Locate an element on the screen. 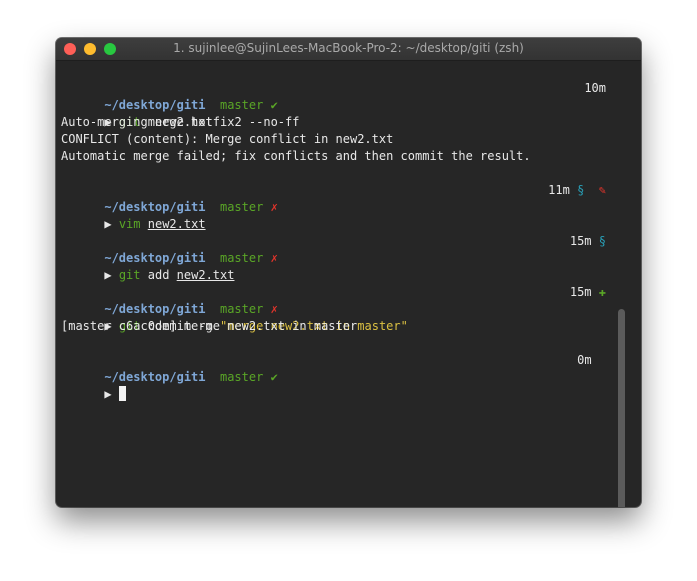  prompt-line: ~/desktop/giti master ✗ 15m § is located at coordinates (333, 249).